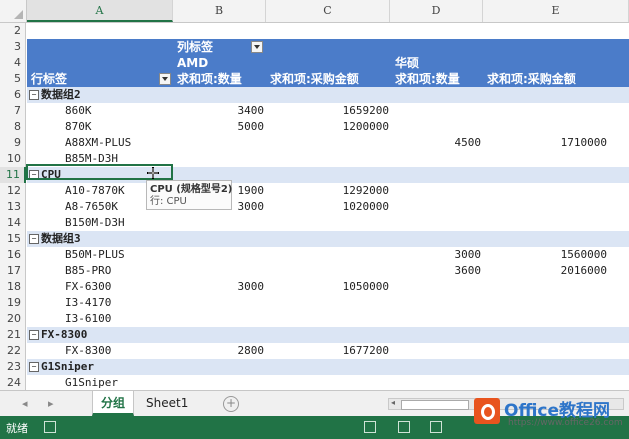 Image resolution: width=629 pixels, height=439 pixels. Describe the element at coordinates (55, 239) in the screenshot. I see `group-label: − 数据组3` at that location.